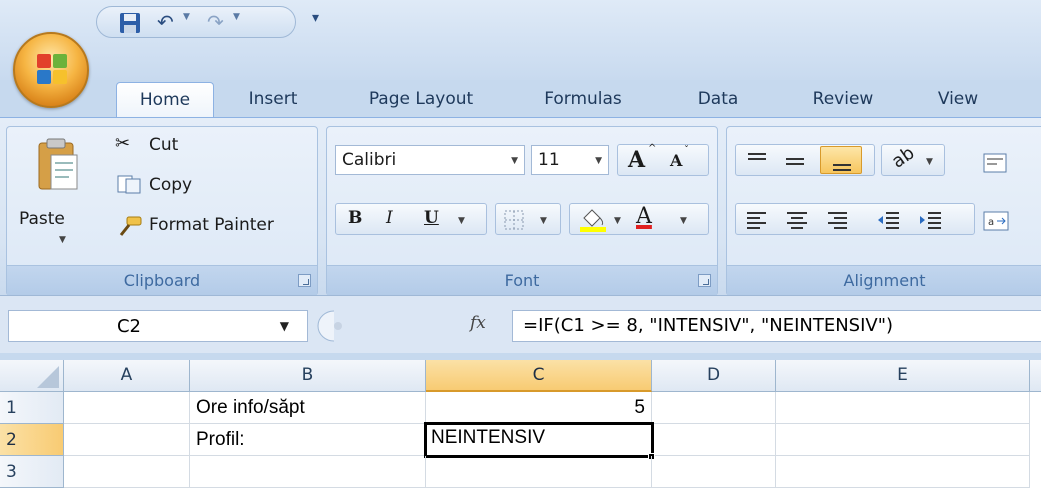  I want to click on column-header-d: D, so click(714, 376).